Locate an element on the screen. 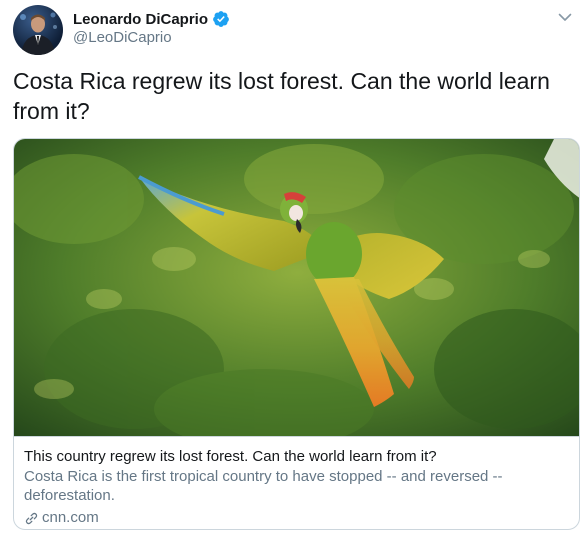 This screenshot has width=582, height=534. chevron-down-icon is located at coordinates (565, 17).